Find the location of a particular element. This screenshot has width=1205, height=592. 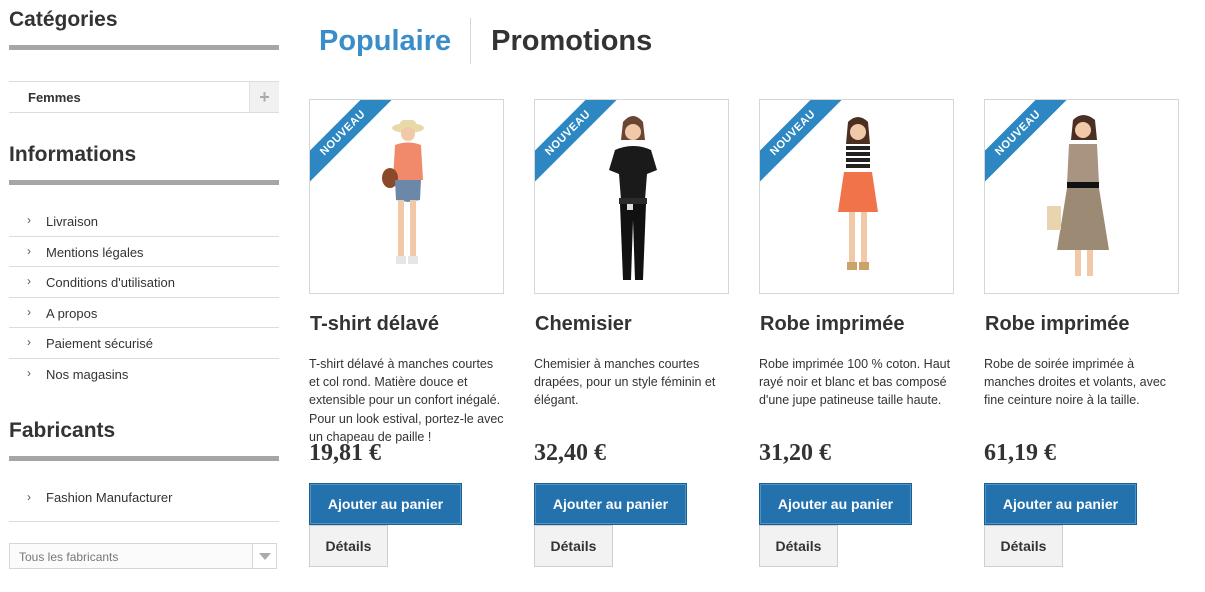

info-link: Conditions d'utilisation is located at coordinates (110, 282).